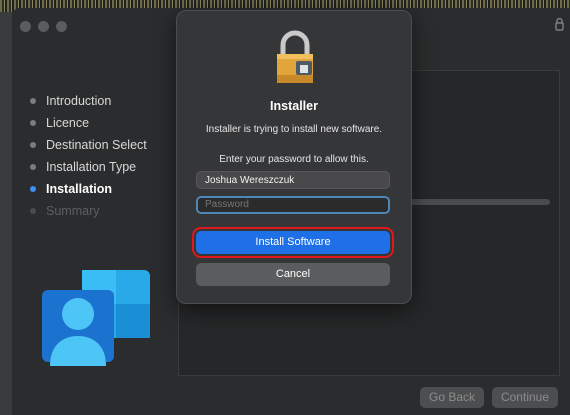 This screenshot has height=415, width=570. What do you see at coordinates (293, 242) in the screenshot?
I see `install-software-button: Install Software` at bounding box center [293, 242].